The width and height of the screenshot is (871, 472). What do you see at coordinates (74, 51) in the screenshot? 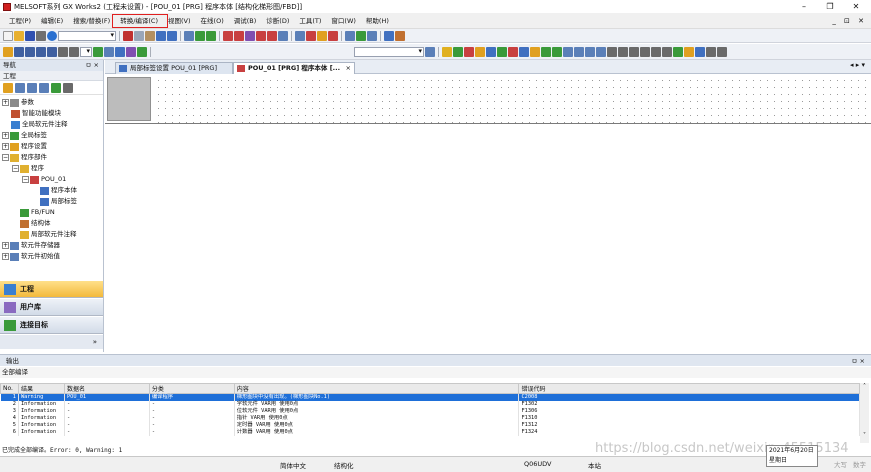
I see `io-icon` at bounding box center [74, 51].